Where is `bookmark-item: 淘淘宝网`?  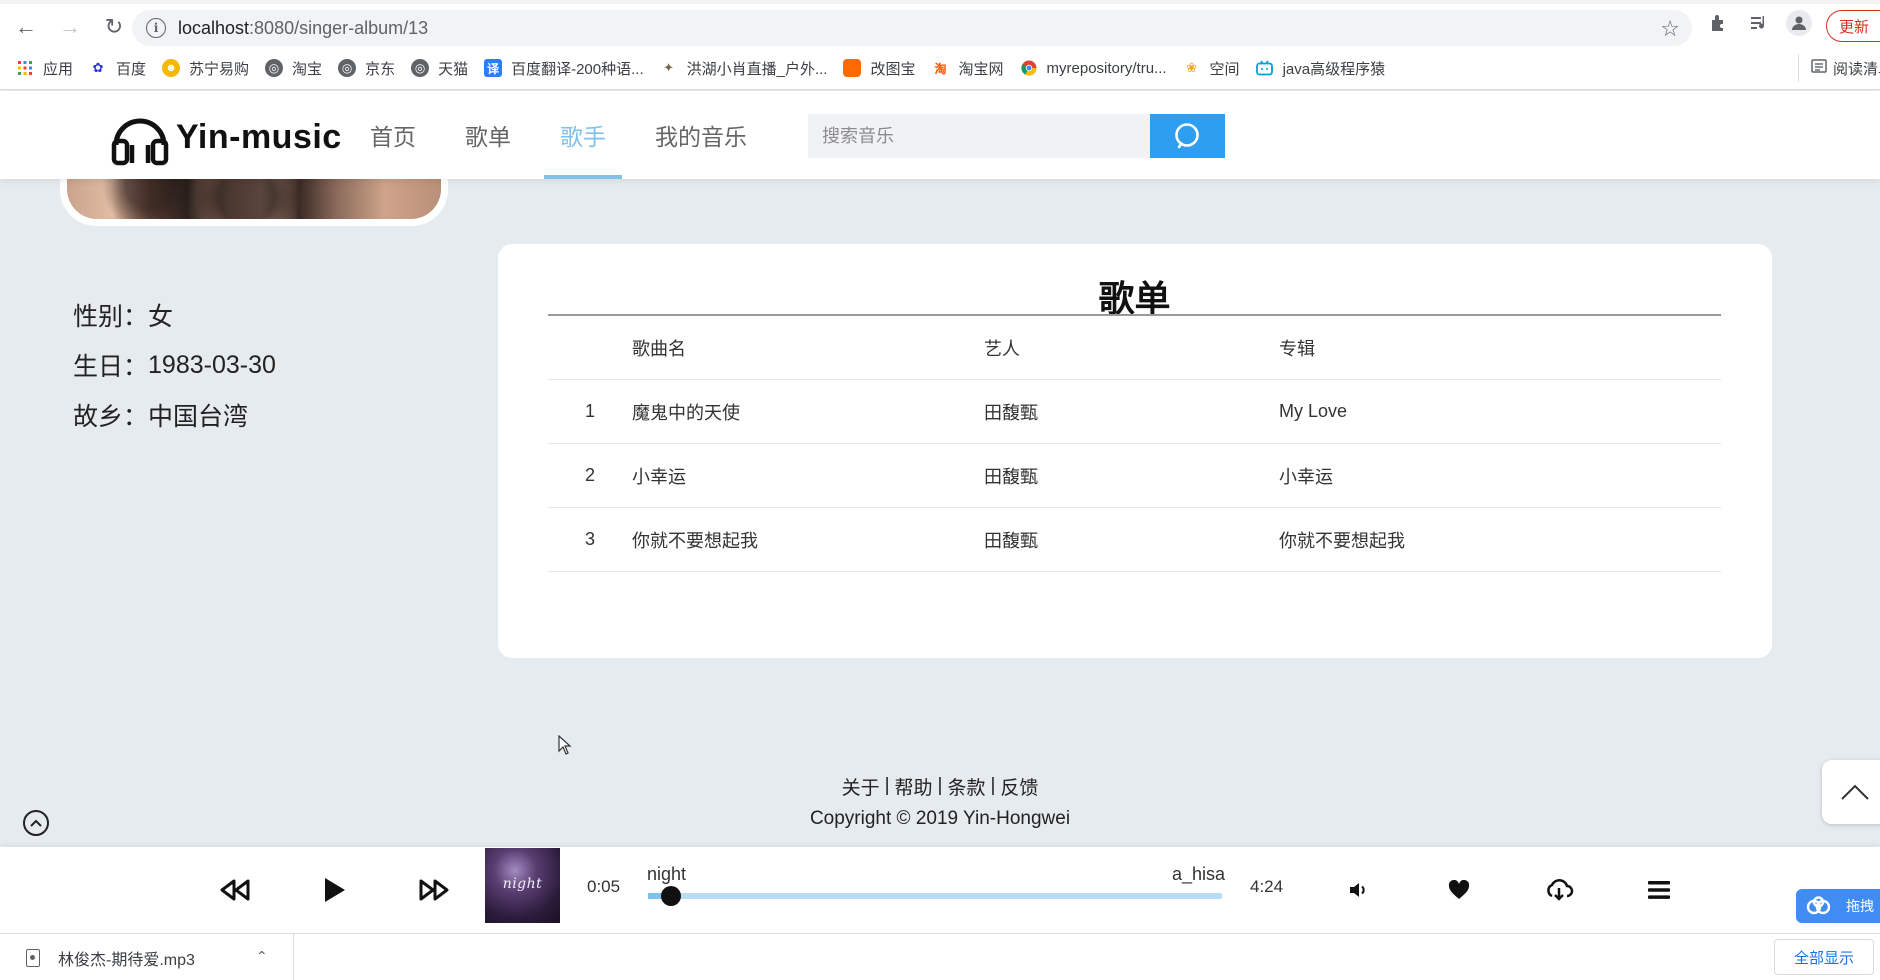 bookmark-item: 淘淘宝网 is located at coordinates (968, 68).